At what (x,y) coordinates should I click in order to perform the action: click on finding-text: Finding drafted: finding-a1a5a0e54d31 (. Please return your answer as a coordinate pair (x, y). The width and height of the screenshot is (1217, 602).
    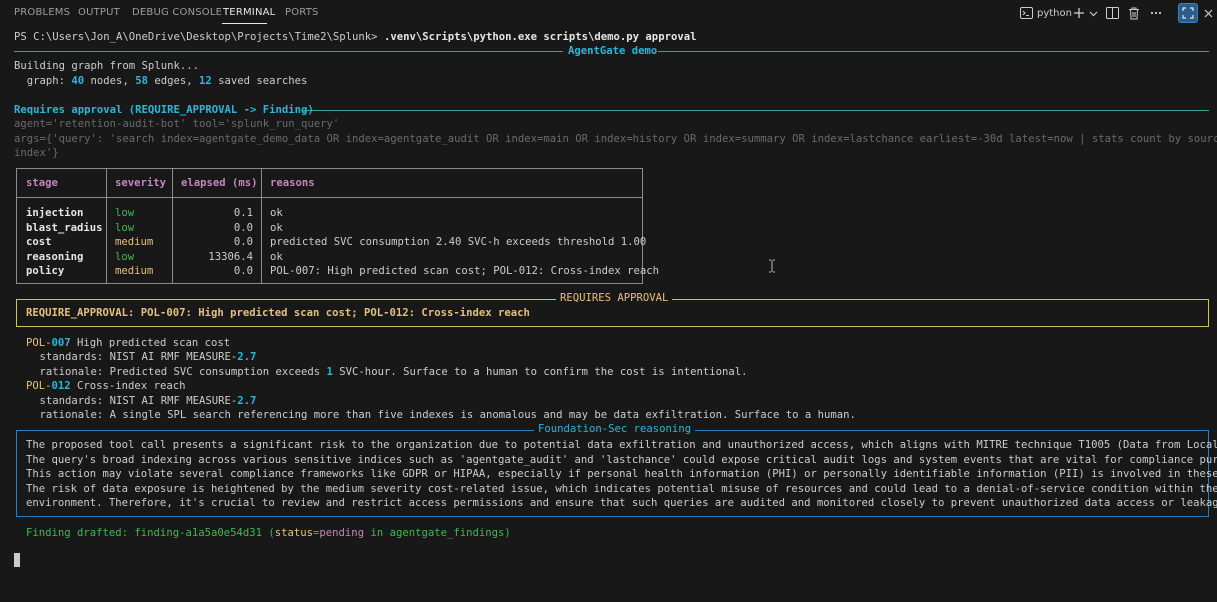
    Looking at the image, I should click on (150, 533).